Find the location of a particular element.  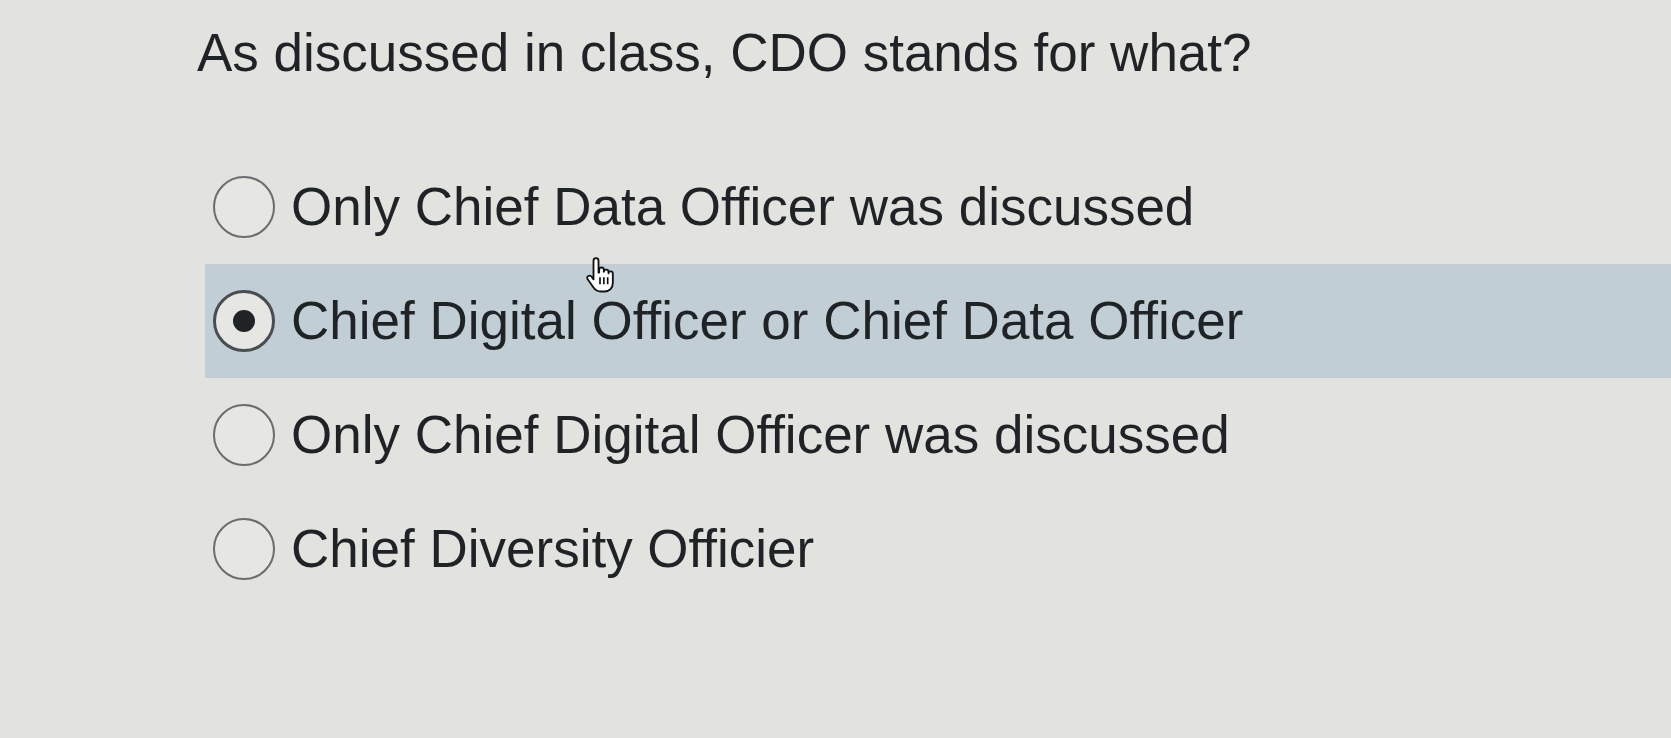

selected-option-highlight: Chief Digital Officer or Chief Data Officer is located at coordinates (938, 321).